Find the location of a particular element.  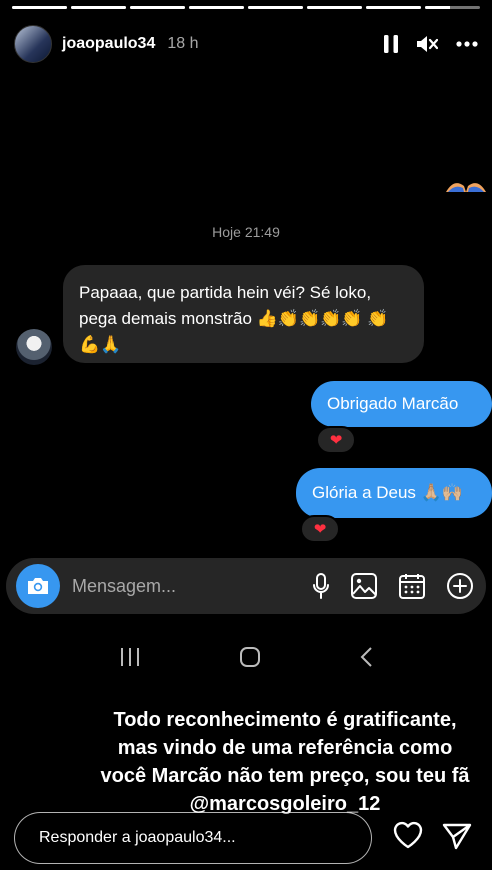

outgoing-message-bubble: Glória a Deus 🙏🏼🙌🏼 is located at coordinates (394, 493).